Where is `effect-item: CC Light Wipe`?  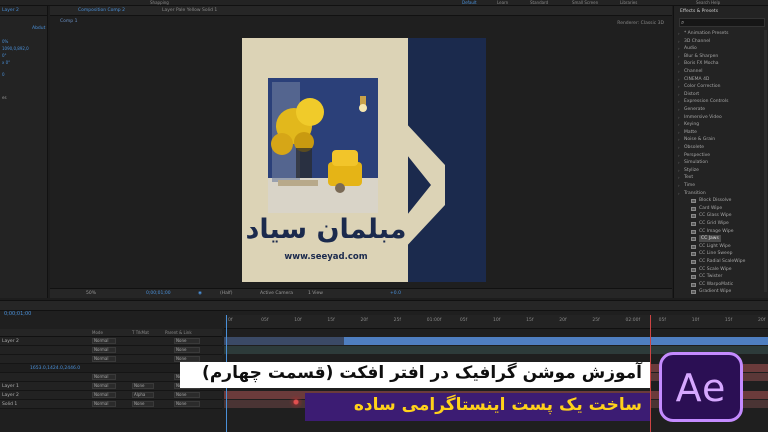
effect-item: CC Light Wipe is located at coordinates (721, 246).